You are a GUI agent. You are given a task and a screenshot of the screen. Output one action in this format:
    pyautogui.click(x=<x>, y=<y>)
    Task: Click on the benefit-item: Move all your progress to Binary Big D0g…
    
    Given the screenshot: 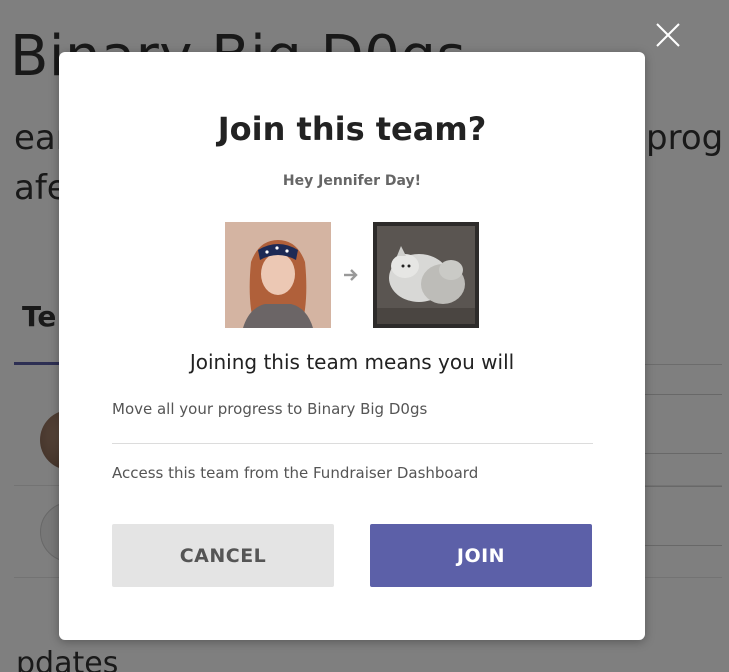 What is the action you would take?
    pyautogui.click(x=270, y=409)
    